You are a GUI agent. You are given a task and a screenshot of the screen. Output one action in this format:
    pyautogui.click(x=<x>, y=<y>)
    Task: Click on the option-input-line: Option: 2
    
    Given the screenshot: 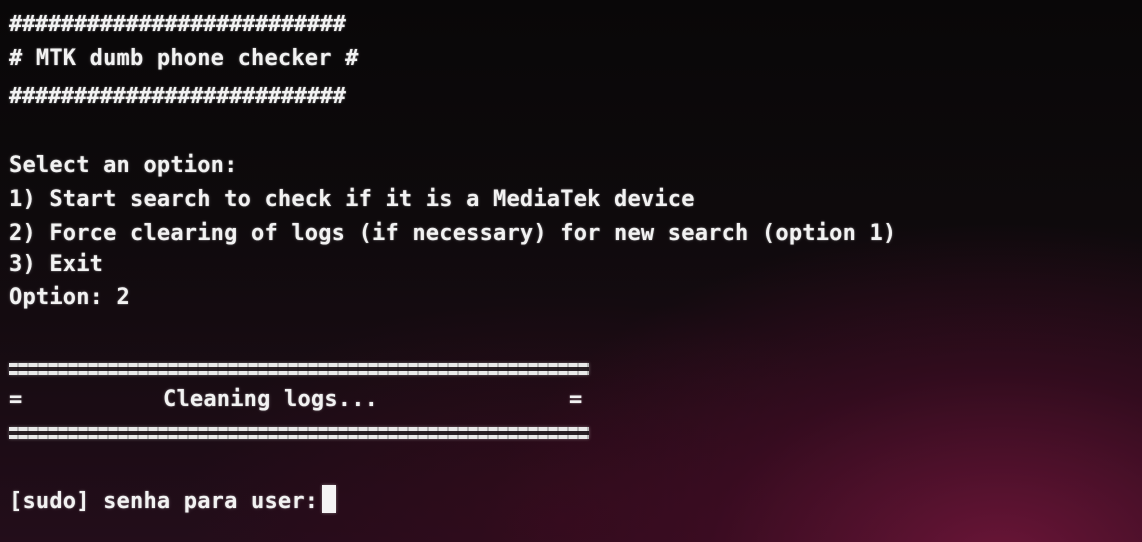 What is the action you would take?
    pyautogui.click(x=70, y=297)
    